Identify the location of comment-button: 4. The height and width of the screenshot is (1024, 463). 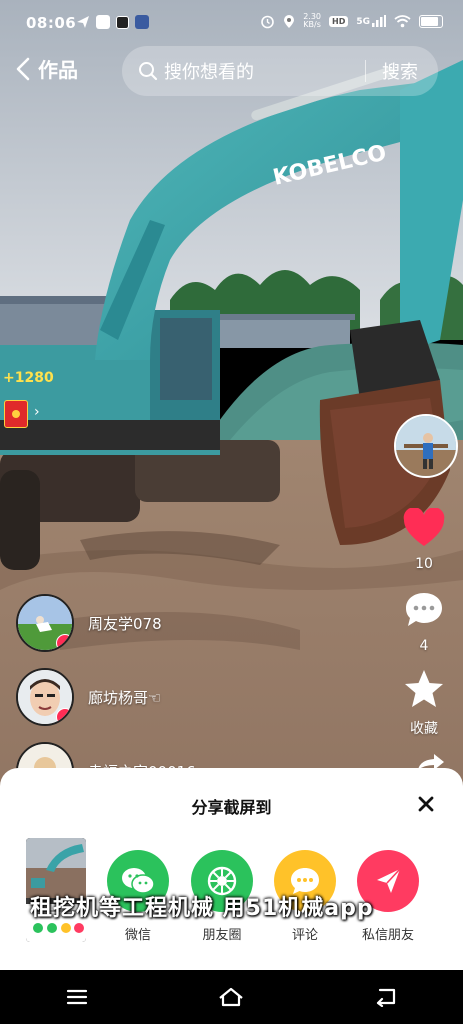
(424, 622).